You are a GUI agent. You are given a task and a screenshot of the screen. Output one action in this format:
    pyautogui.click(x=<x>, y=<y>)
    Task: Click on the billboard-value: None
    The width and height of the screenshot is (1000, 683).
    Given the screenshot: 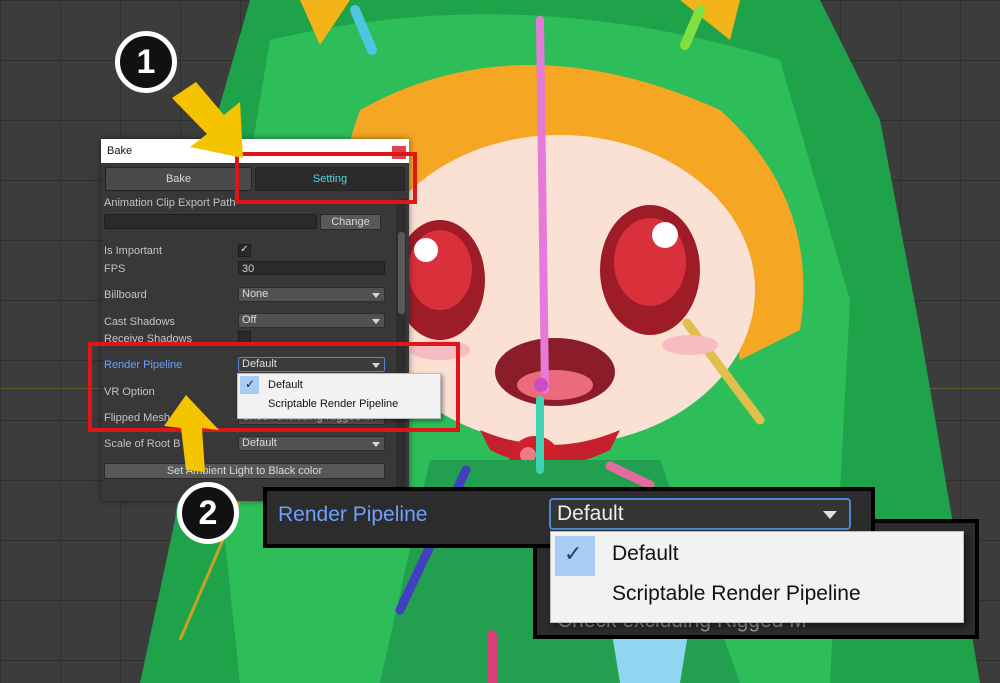 What is the action you would take?
    pyautogui.click(x=255, y=294)
    